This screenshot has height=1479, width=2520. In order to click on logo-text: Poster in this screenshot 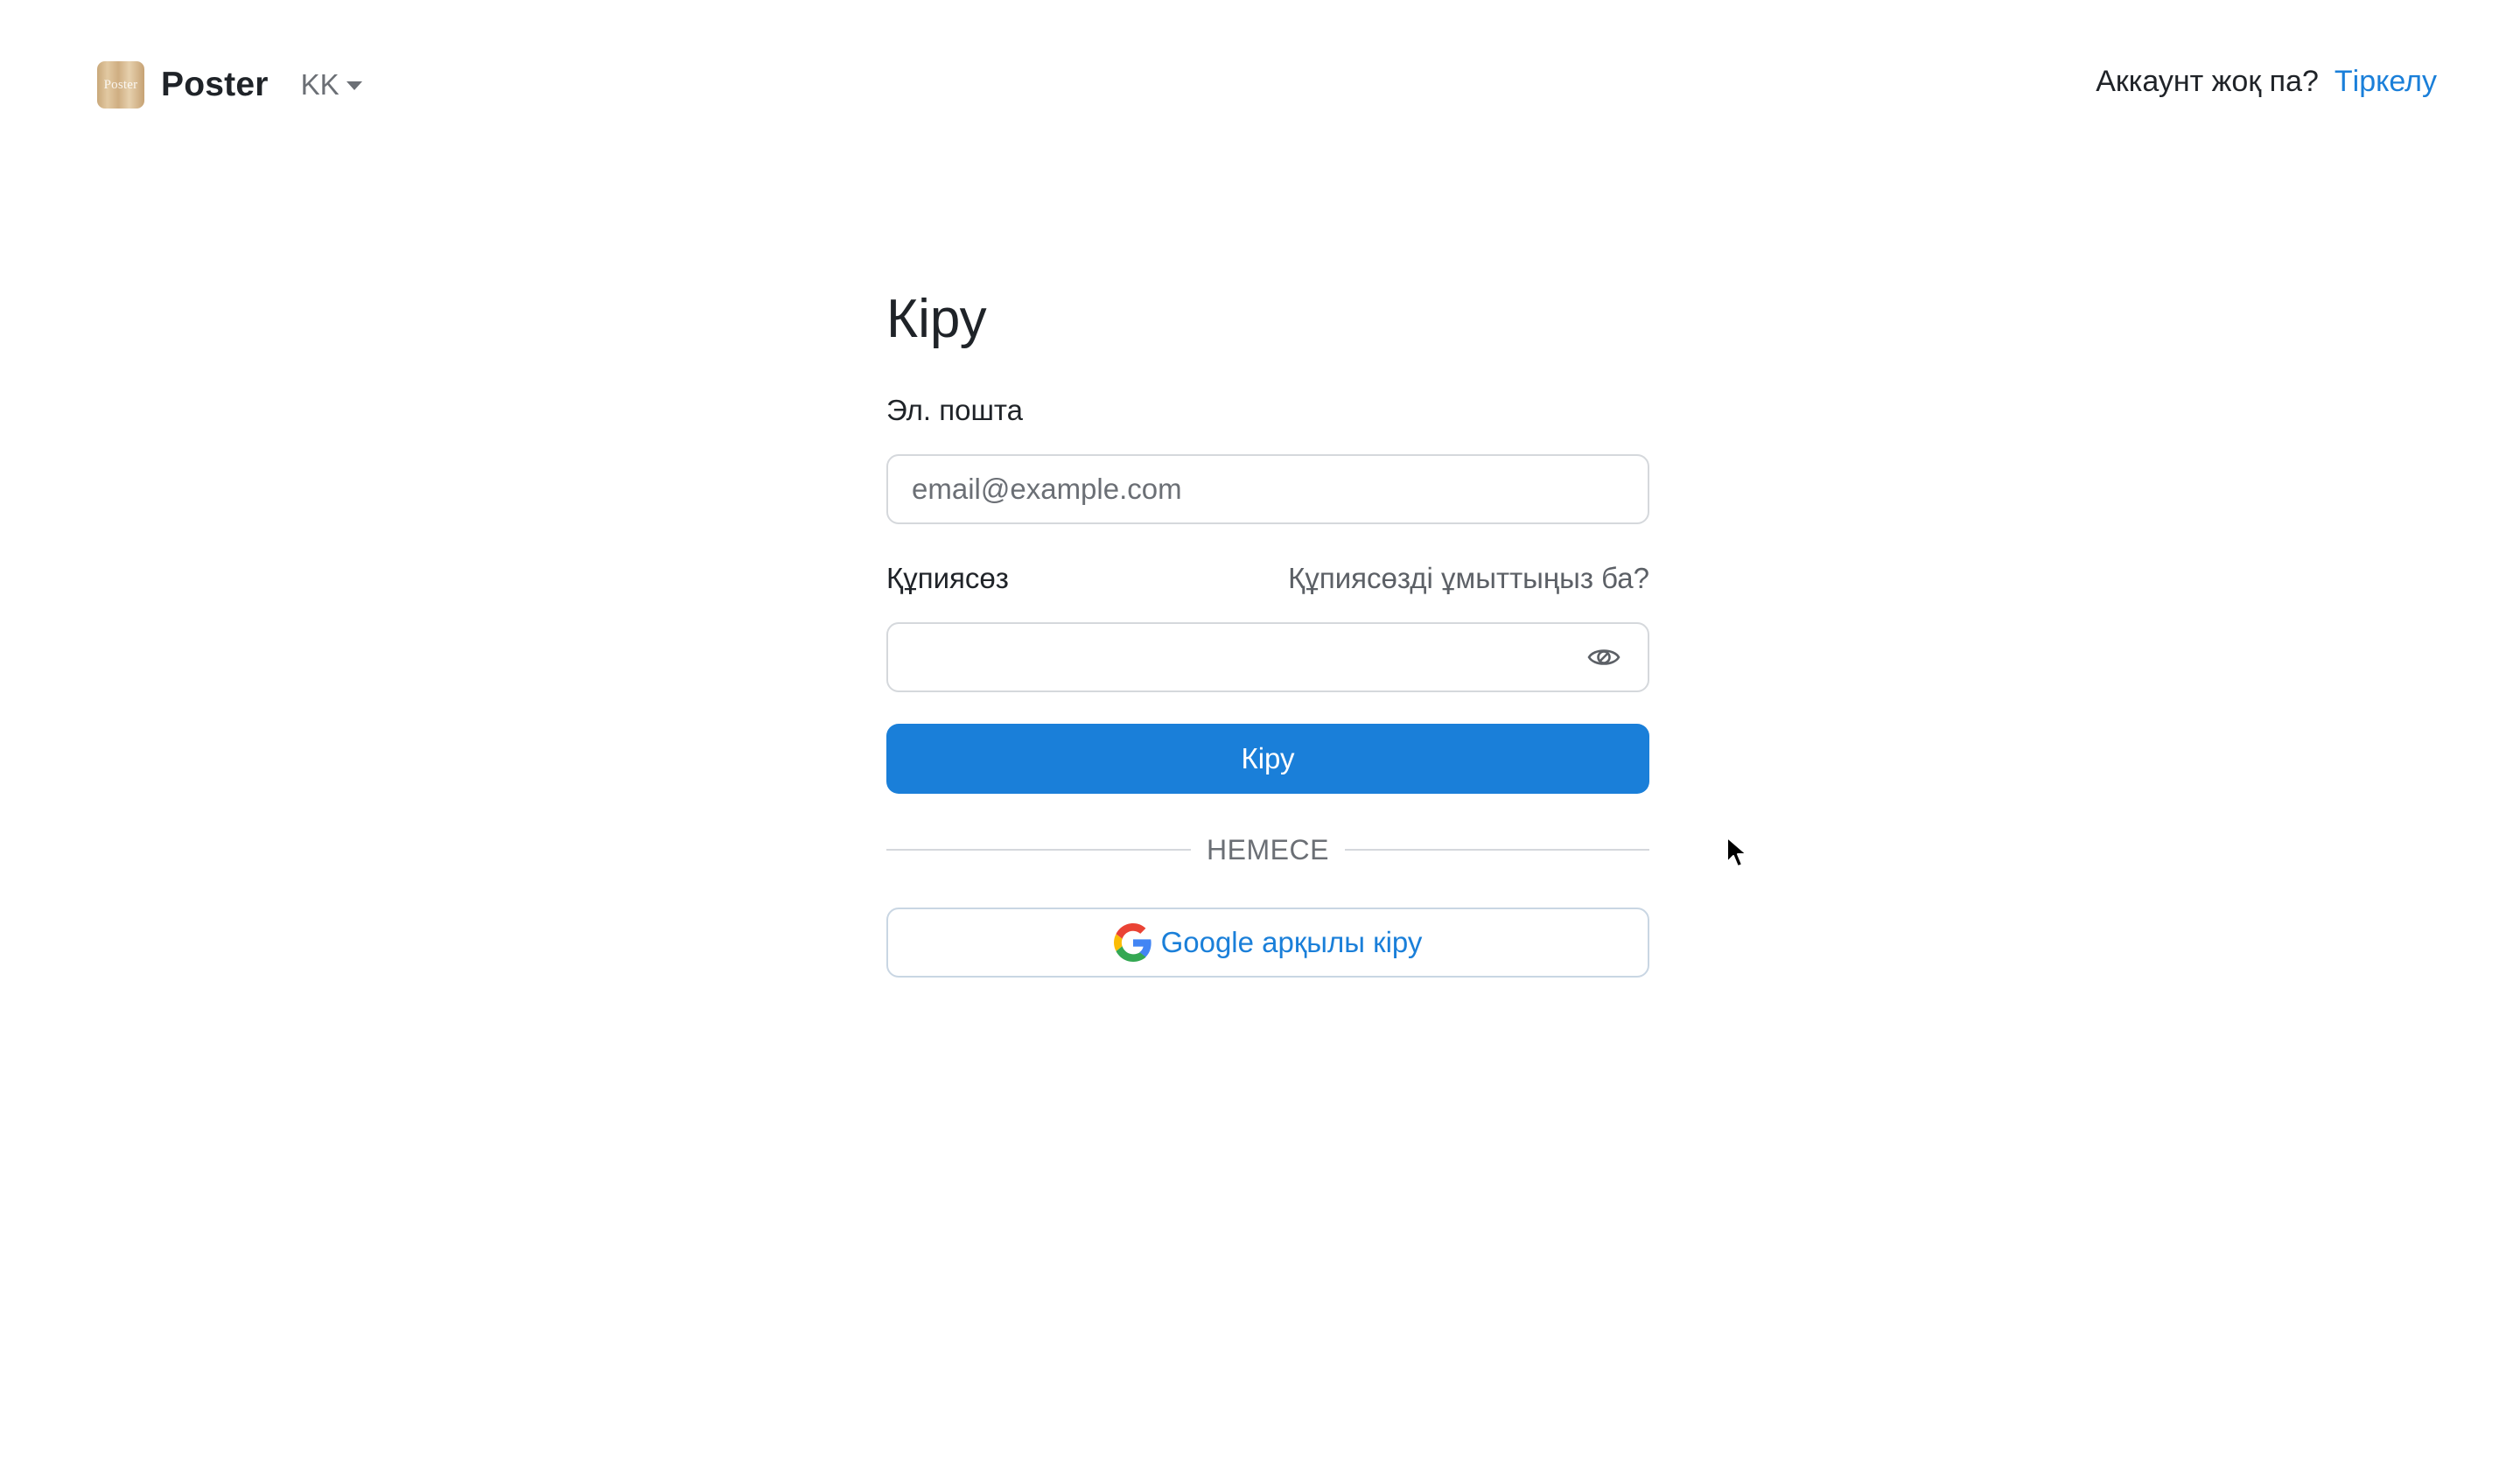, I will do `click(120, 85)`.